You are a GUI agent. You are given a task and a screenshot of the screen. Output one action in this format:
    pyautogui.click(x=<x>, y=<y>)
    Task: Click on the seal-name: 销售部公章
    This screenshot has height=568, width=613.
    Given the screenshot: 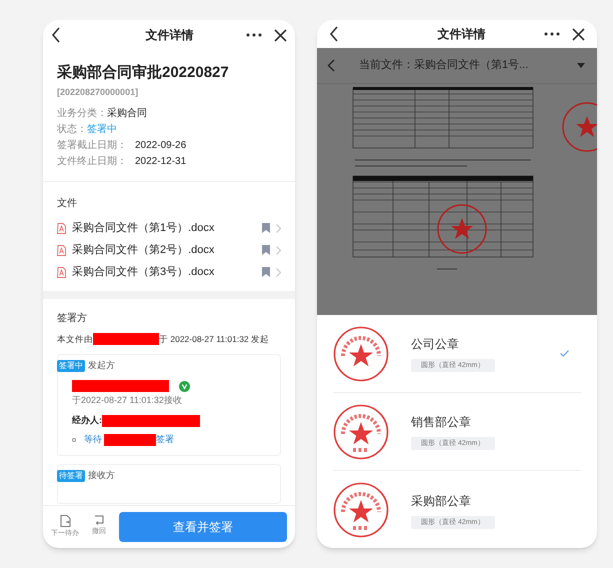 What is the action you would take?
    pyautogui.click(x=441, y=422)
    